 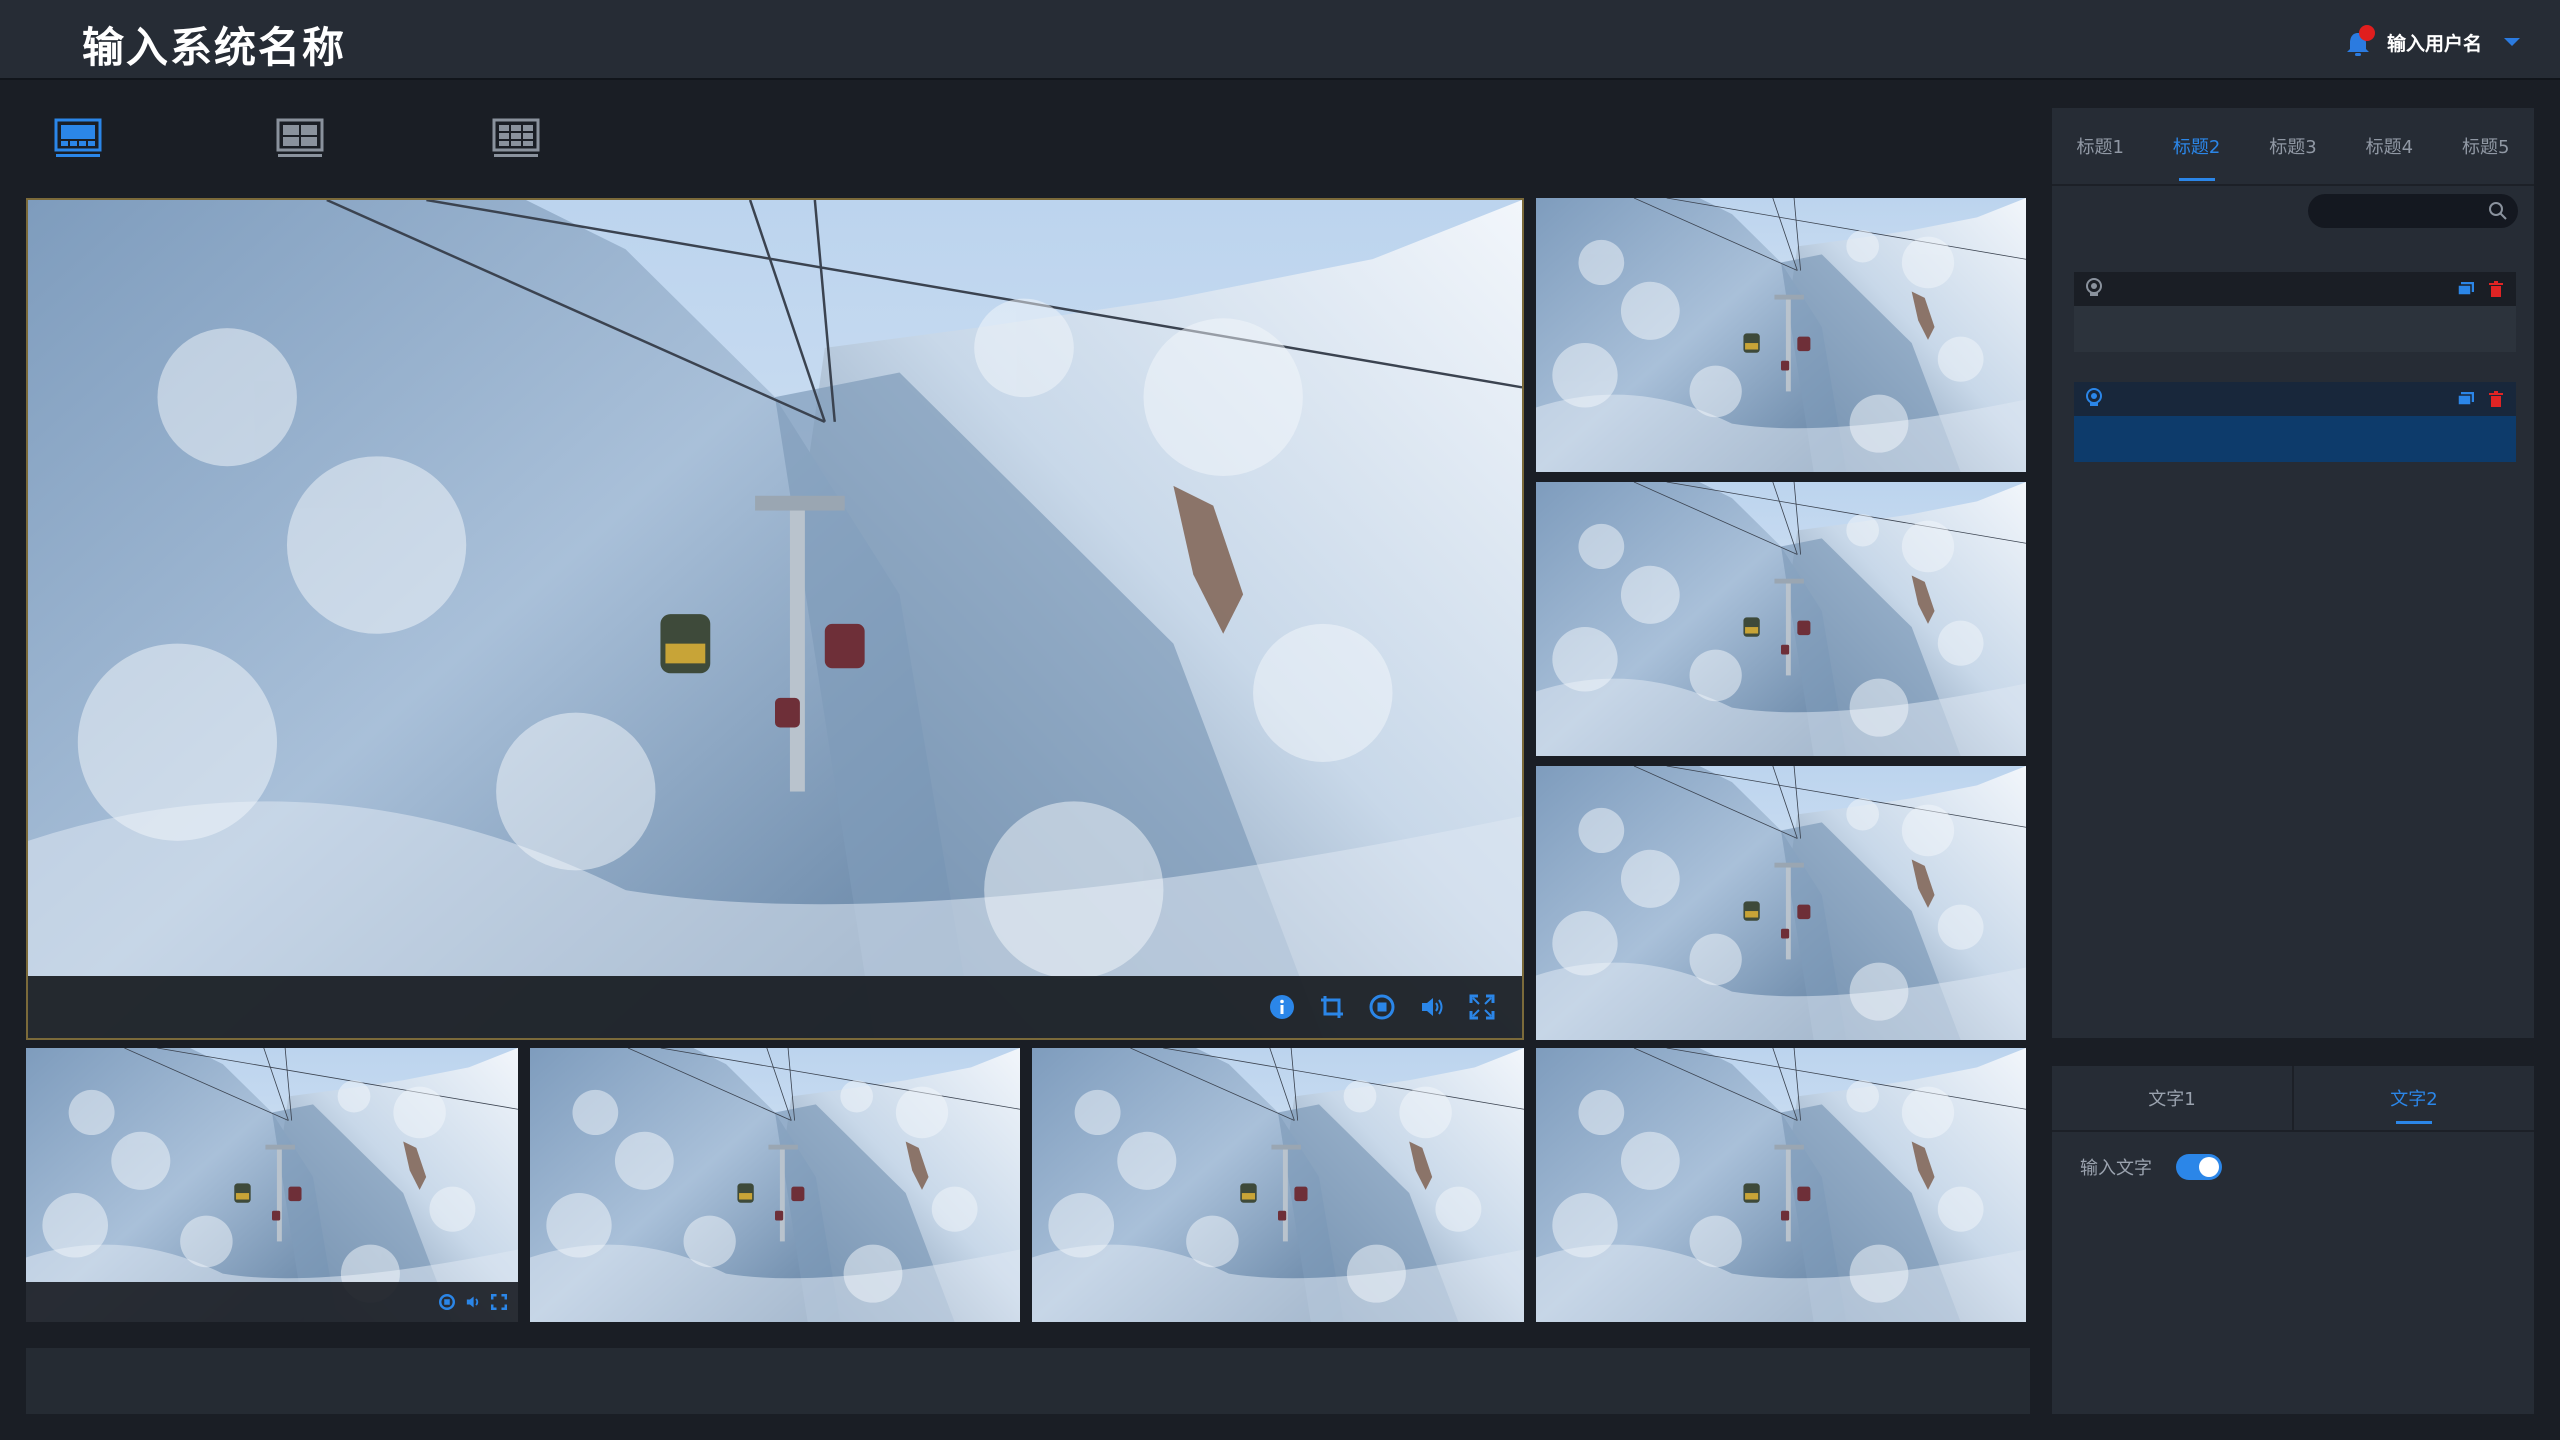 I want to click on layout-1-icon, so click(x=78, y=137).